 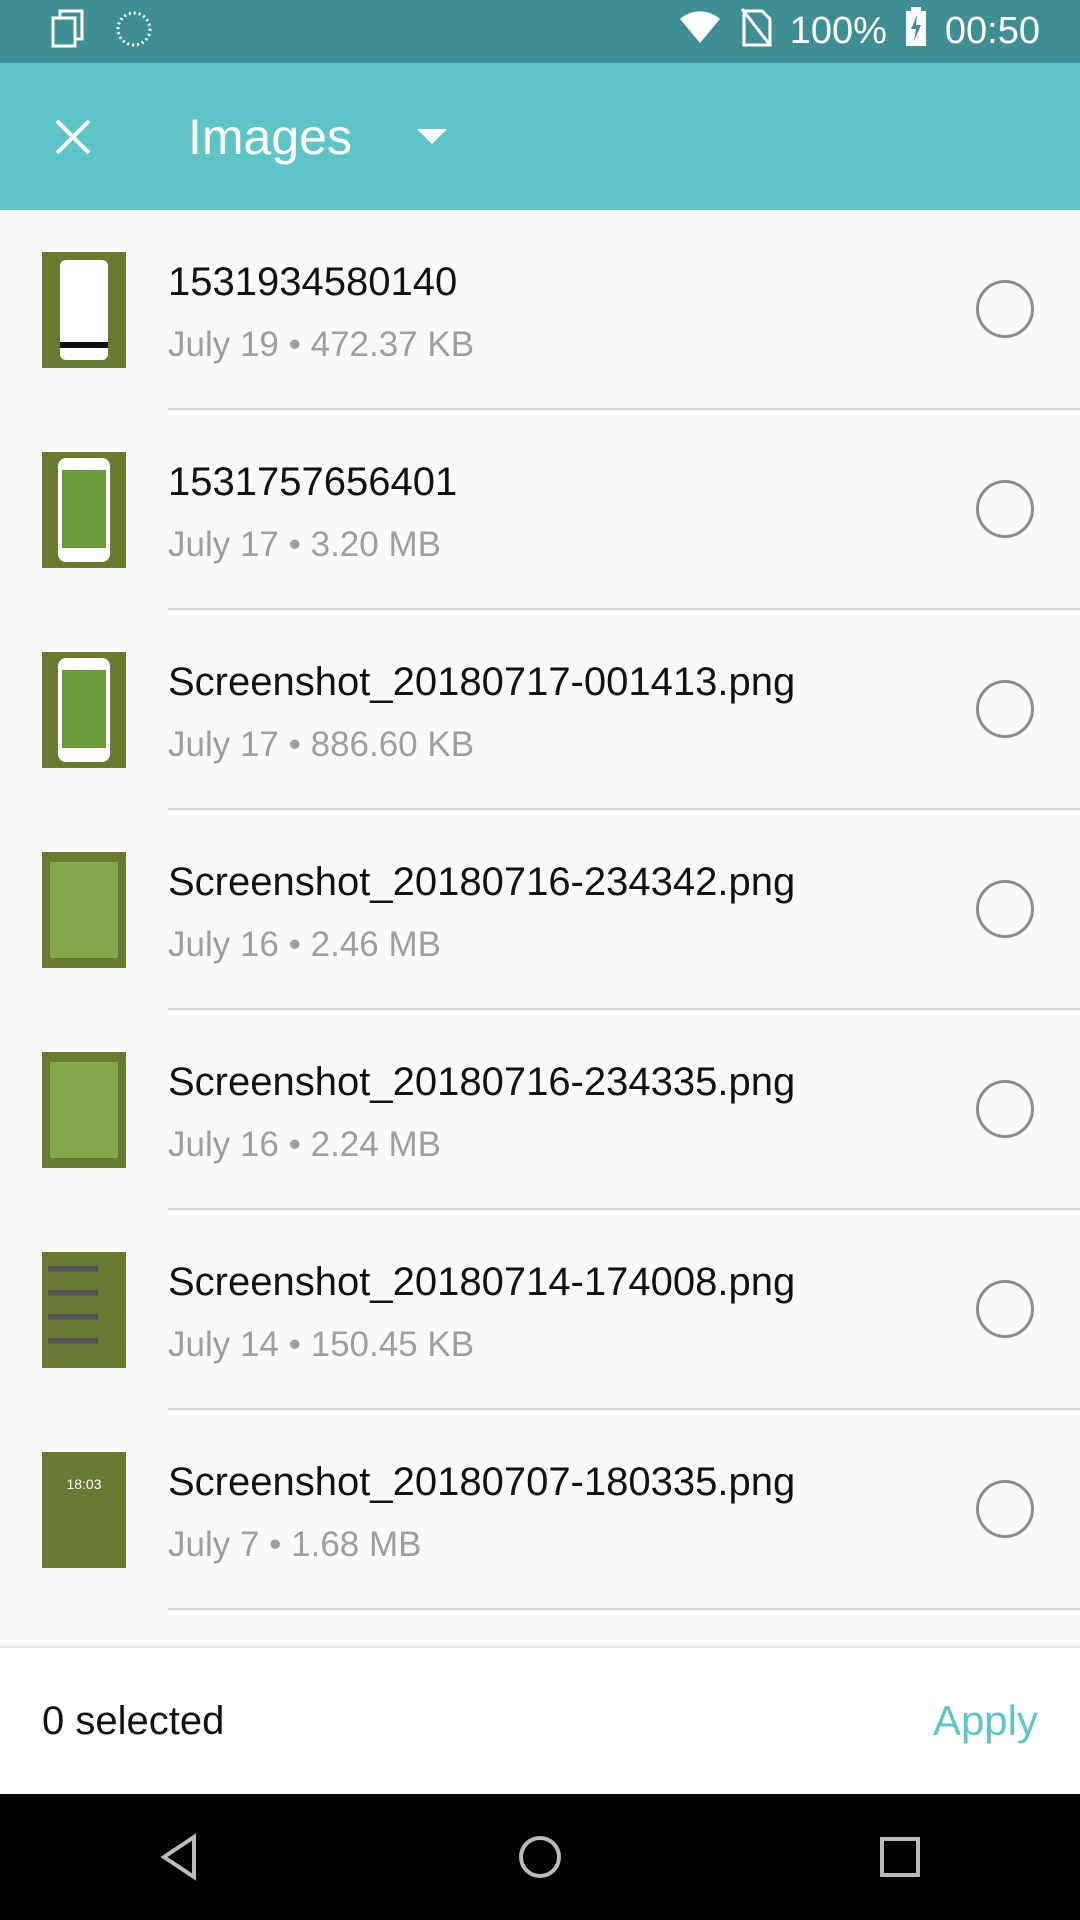 I want to click on battery-percent: 100%, so click(x=838, y=31).